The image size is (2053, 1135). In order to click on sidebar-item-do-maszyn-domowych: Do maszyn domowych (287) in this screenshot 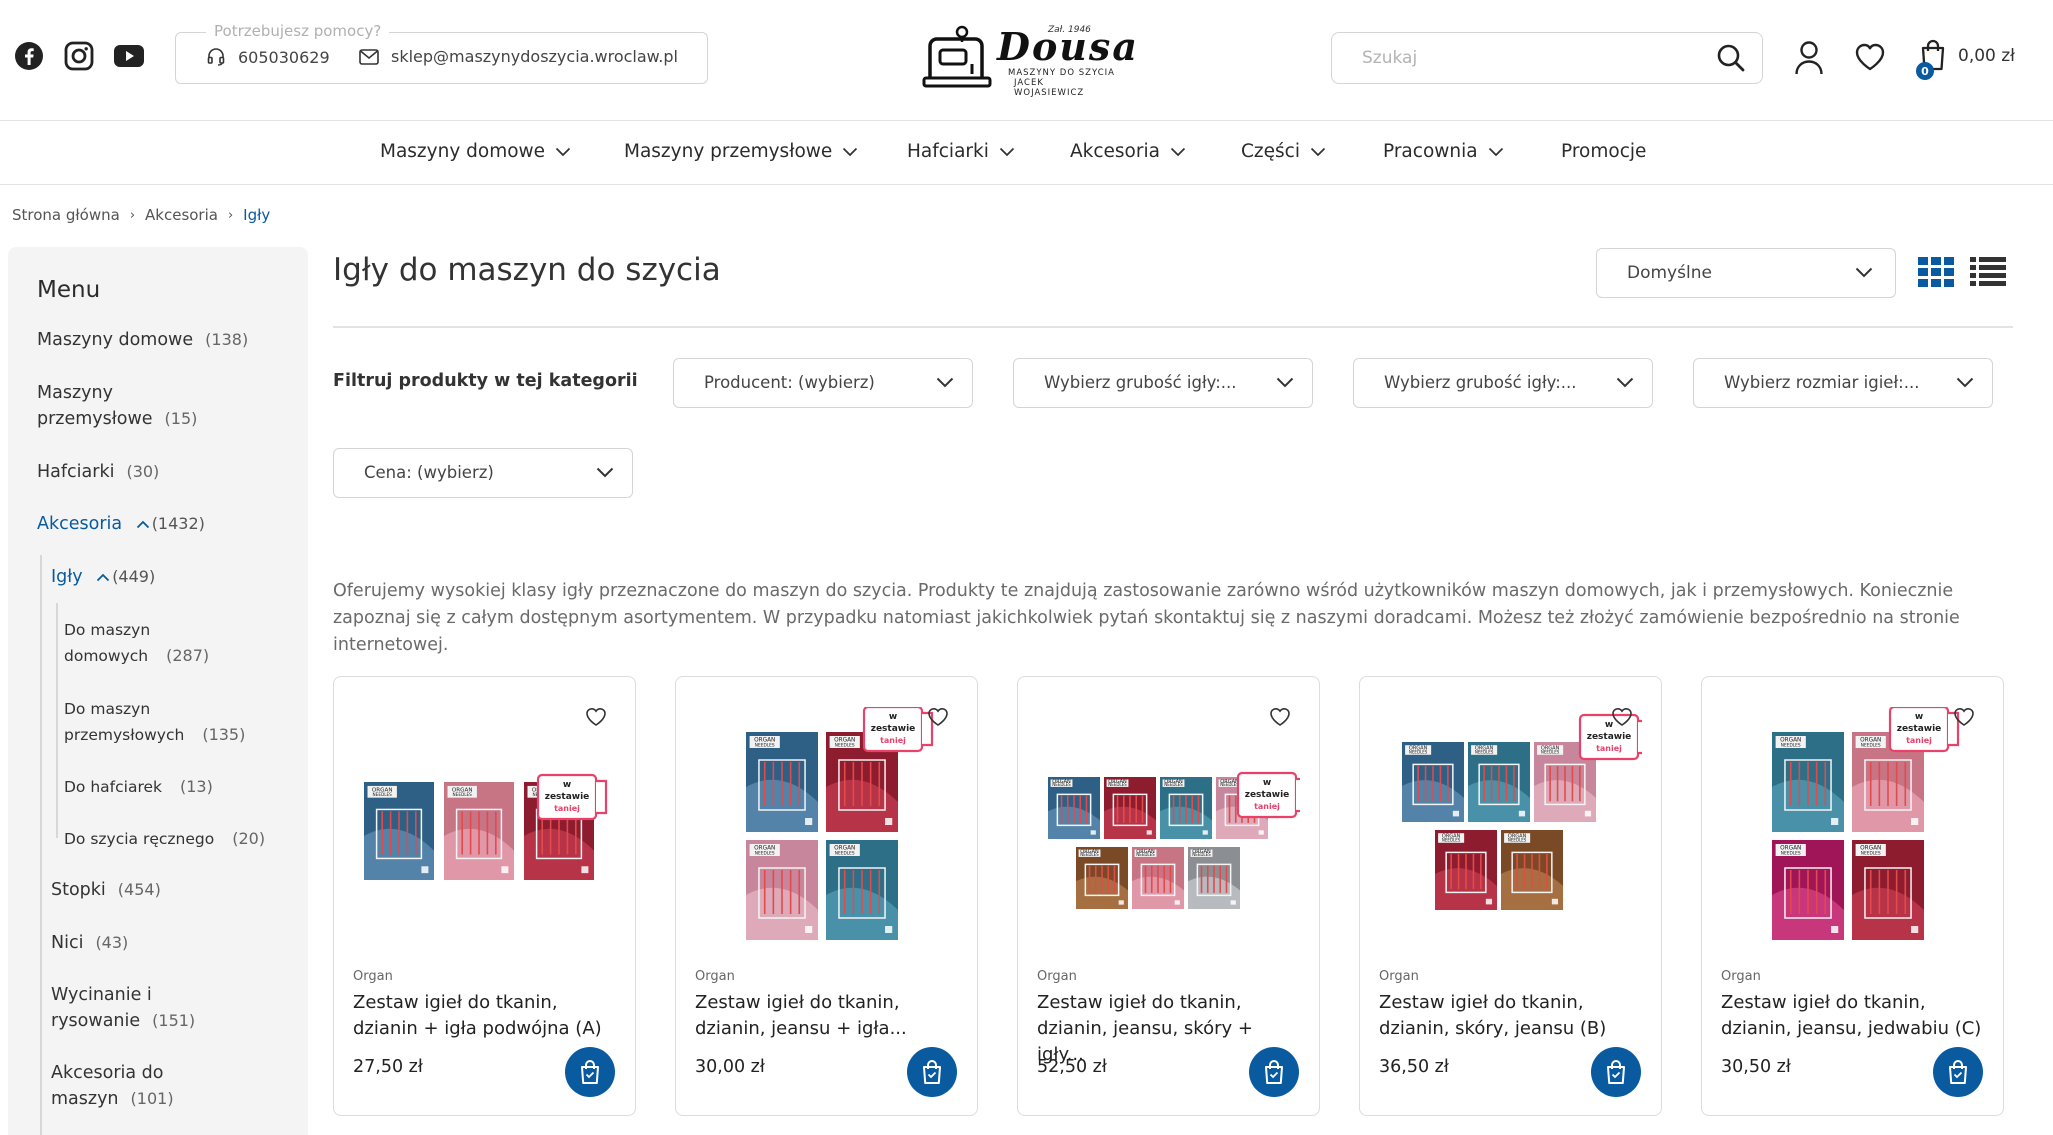, I will do `click(136, 643)`.